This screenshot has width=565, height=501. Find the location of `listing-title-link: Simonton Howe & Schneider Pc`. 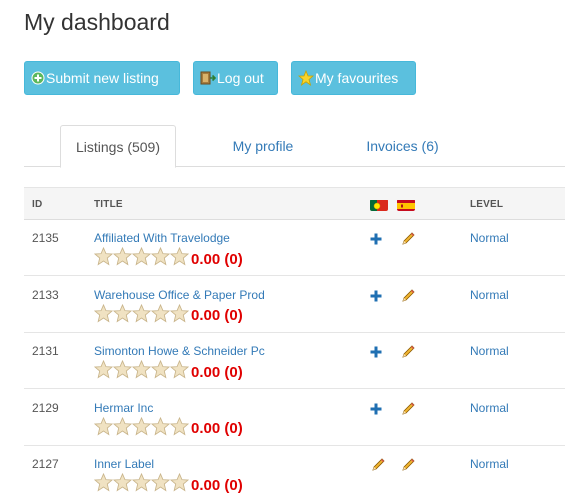

listing-title-link: Simonton Howe & Schneider Pc is located at coordinates (179, 351).